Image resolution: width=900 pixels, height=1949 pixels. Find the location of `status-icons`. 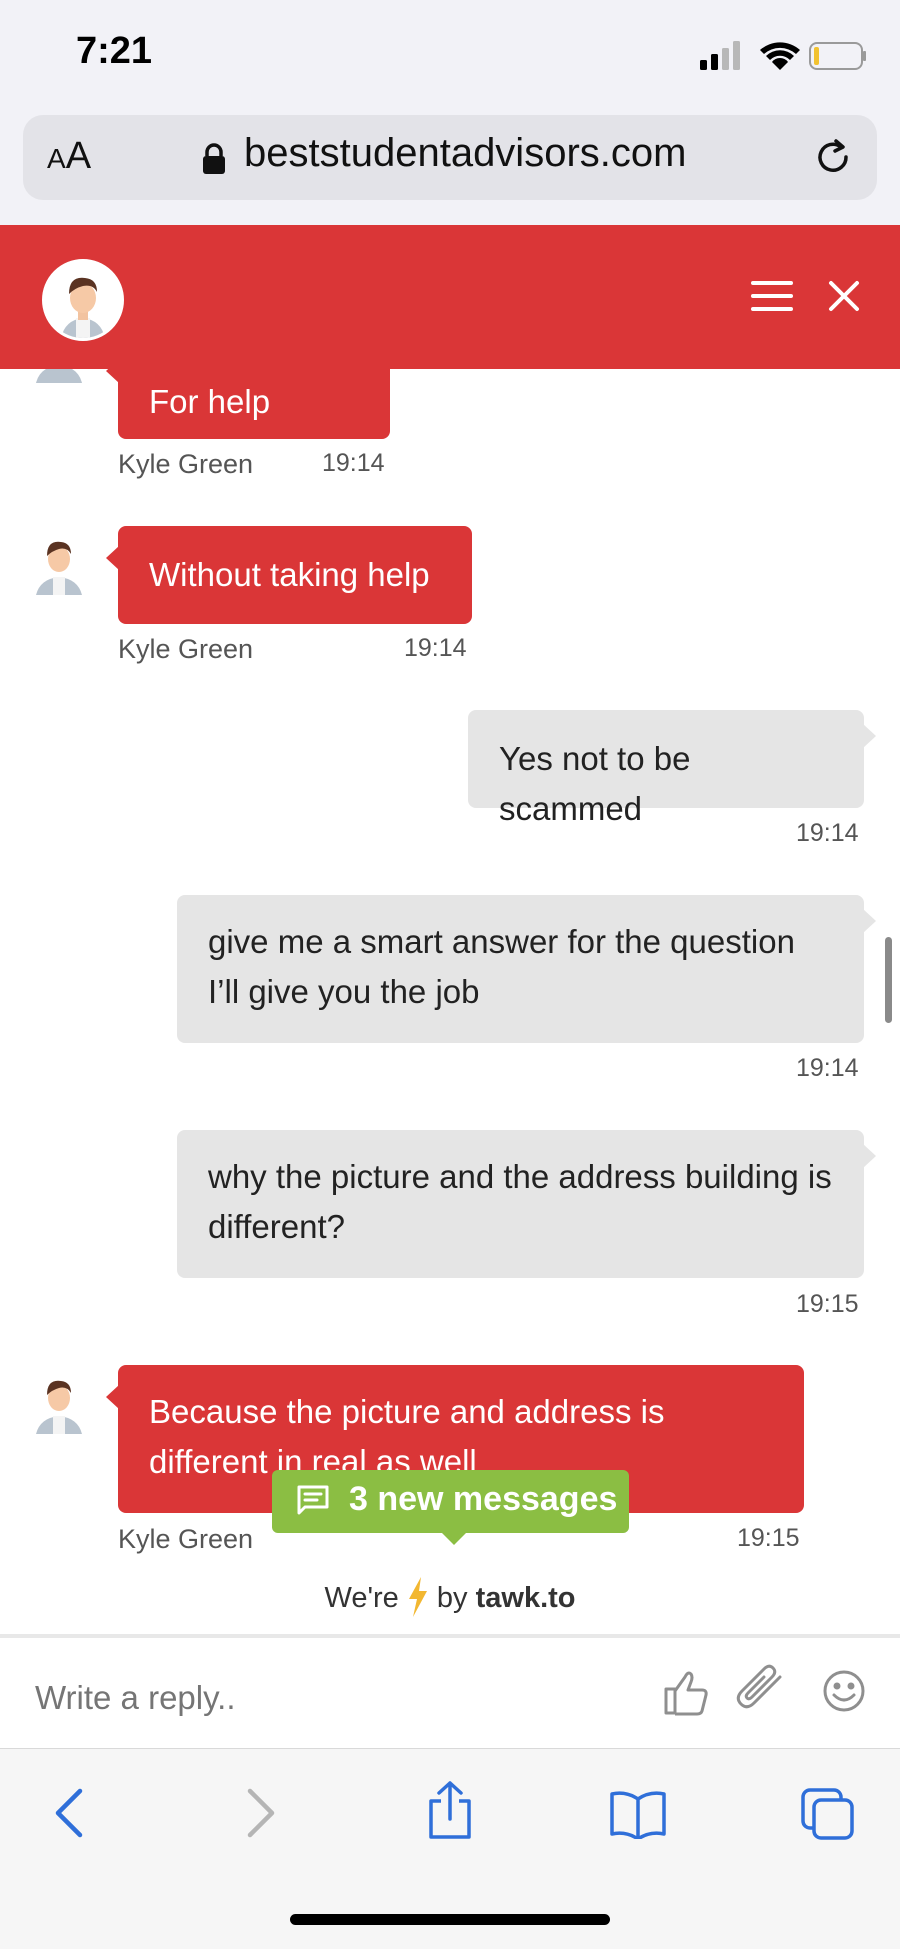

status-icons is located at coordinates (783, 58).